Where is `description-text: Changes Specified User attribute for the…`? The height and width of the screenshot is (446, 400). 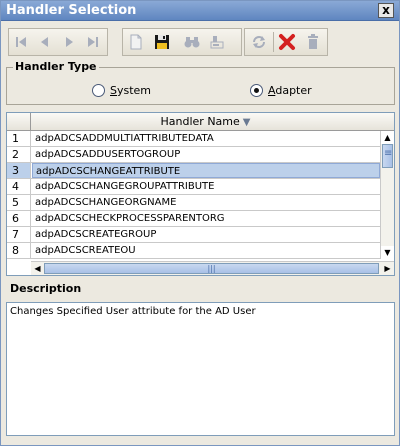
description-text: Changes Specified User attribute for the… is located at coordinates (133, 311).